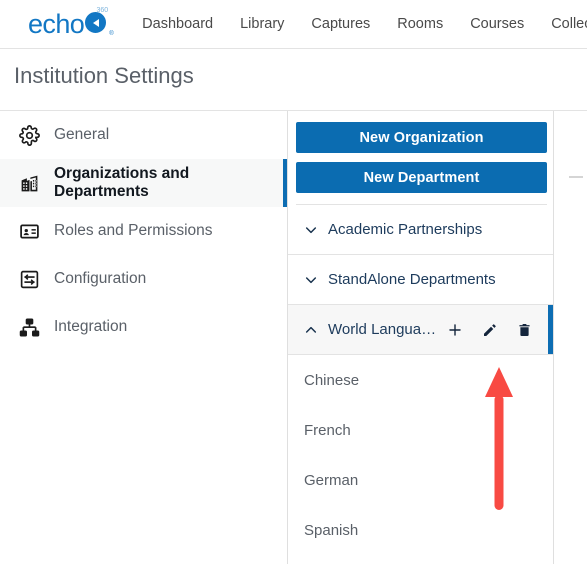  What do you see at coordinates (420, 24) in the screenshot?
I see `nav-rooms: Rooms` at bounding box center [420, 24].